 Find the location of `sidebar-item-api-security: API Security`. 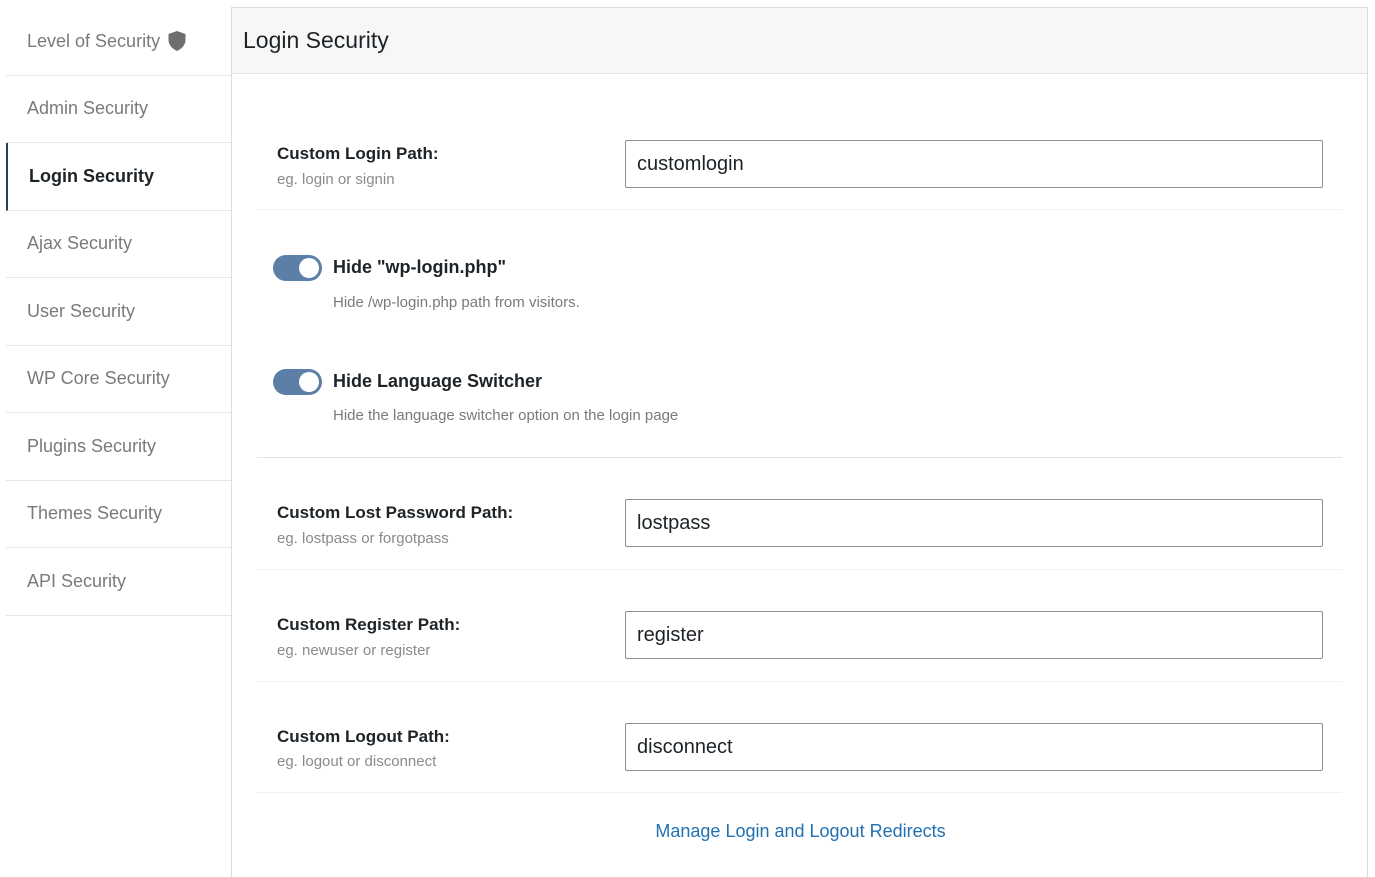

sidebar-item-api-security: API Security is located at coordinates (119, 582).